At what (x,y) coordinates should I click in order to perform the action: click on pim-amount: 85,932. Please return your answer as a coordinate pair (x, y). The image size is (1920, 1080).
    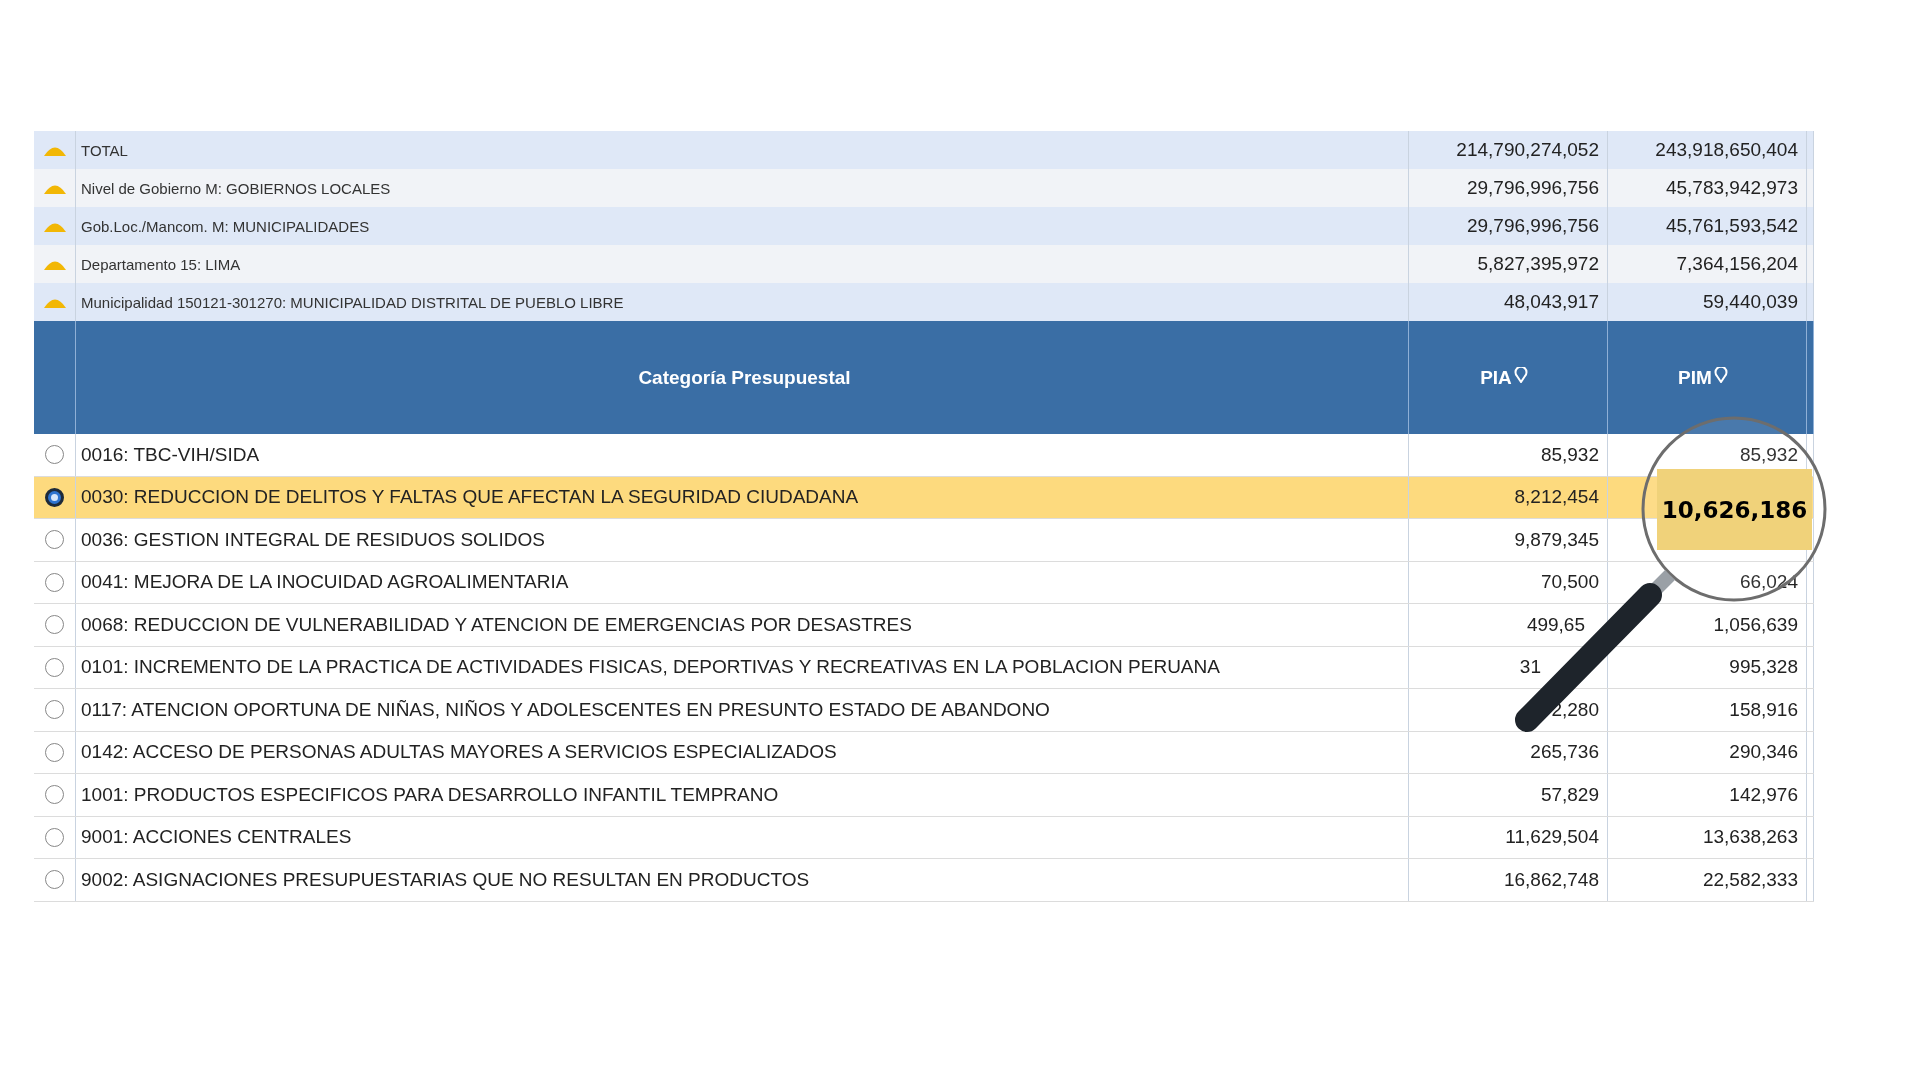
    Looking at the image, I should click on (1768, 454).